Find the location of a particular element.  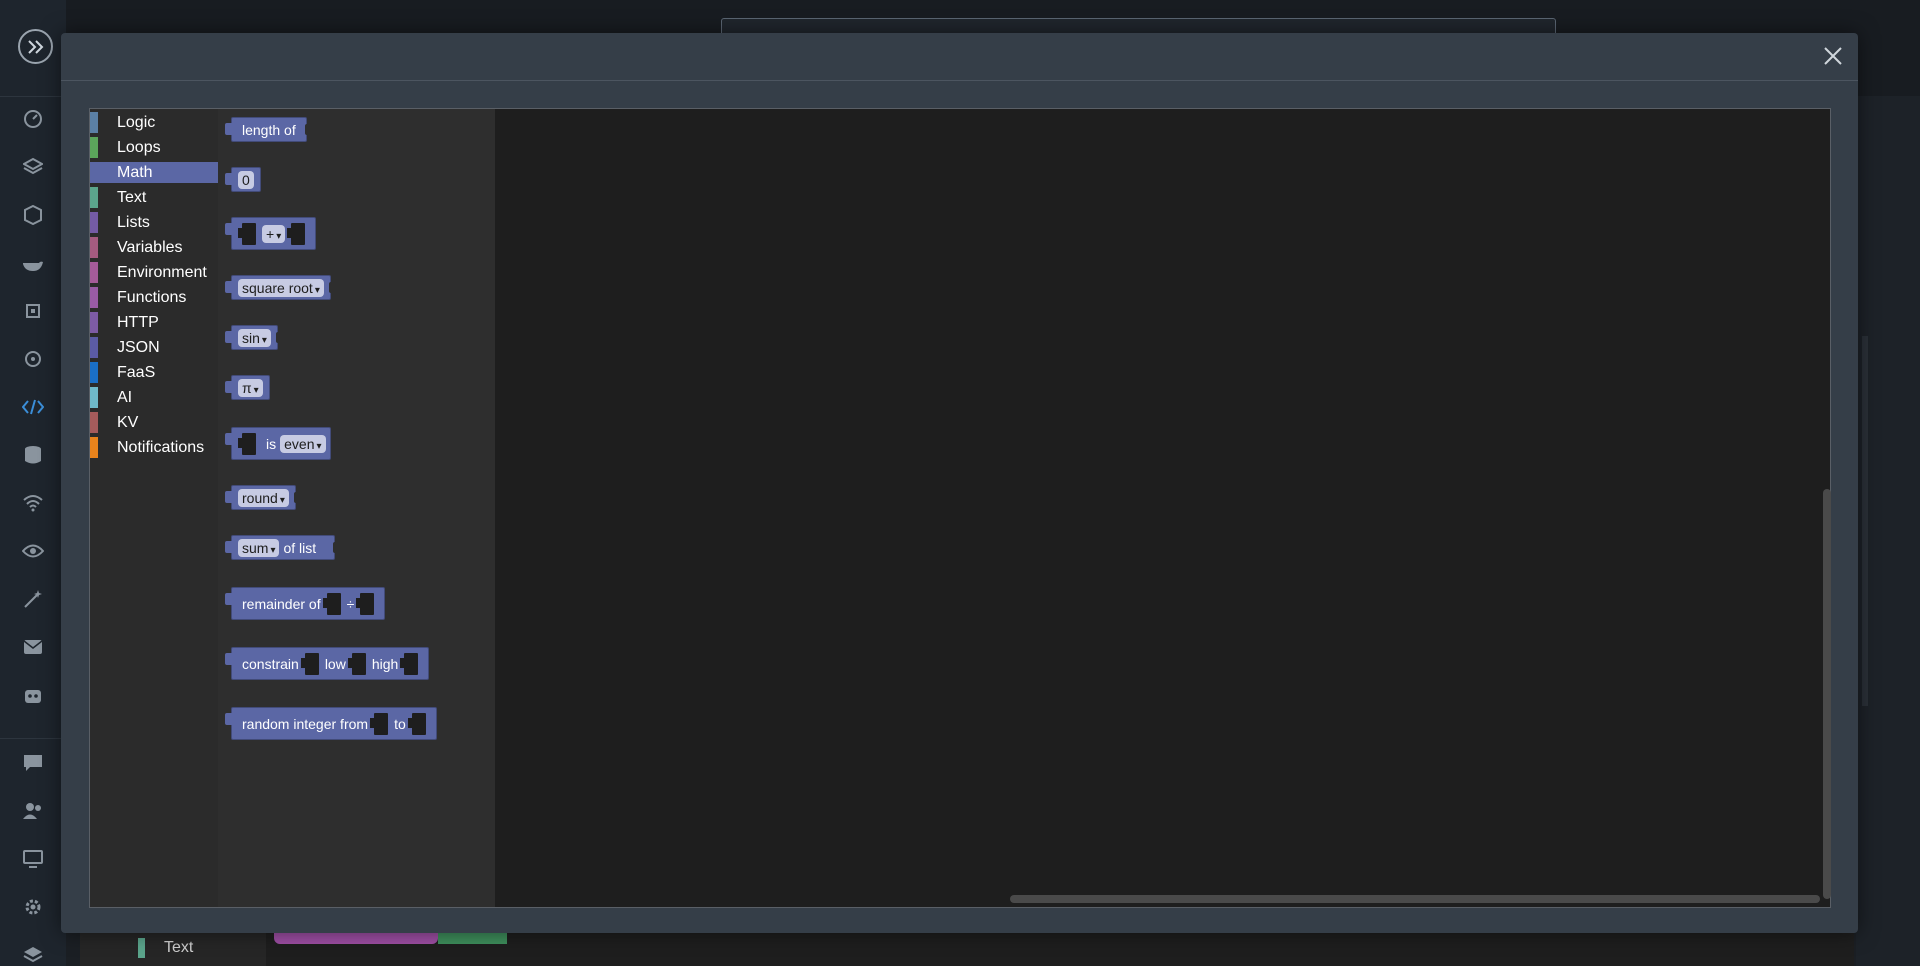

category-label: Math is located at coordinates (135, 172).